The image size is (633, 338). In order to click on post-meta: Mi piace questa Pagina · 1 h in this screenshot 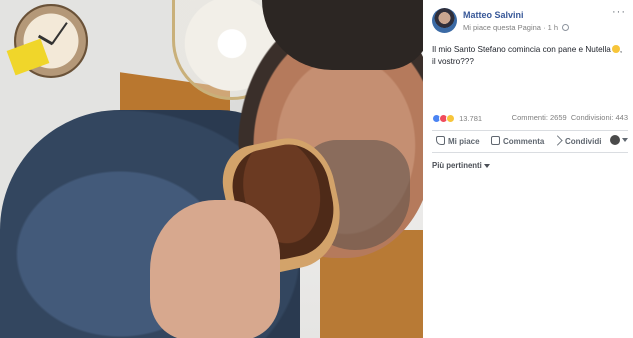, I will do `click(516, 27)`.